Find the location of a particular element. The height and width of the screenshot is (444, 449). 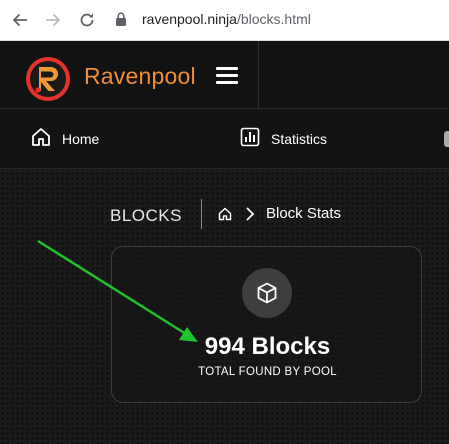

annotation-arrow is located at coordinates (117, 290).